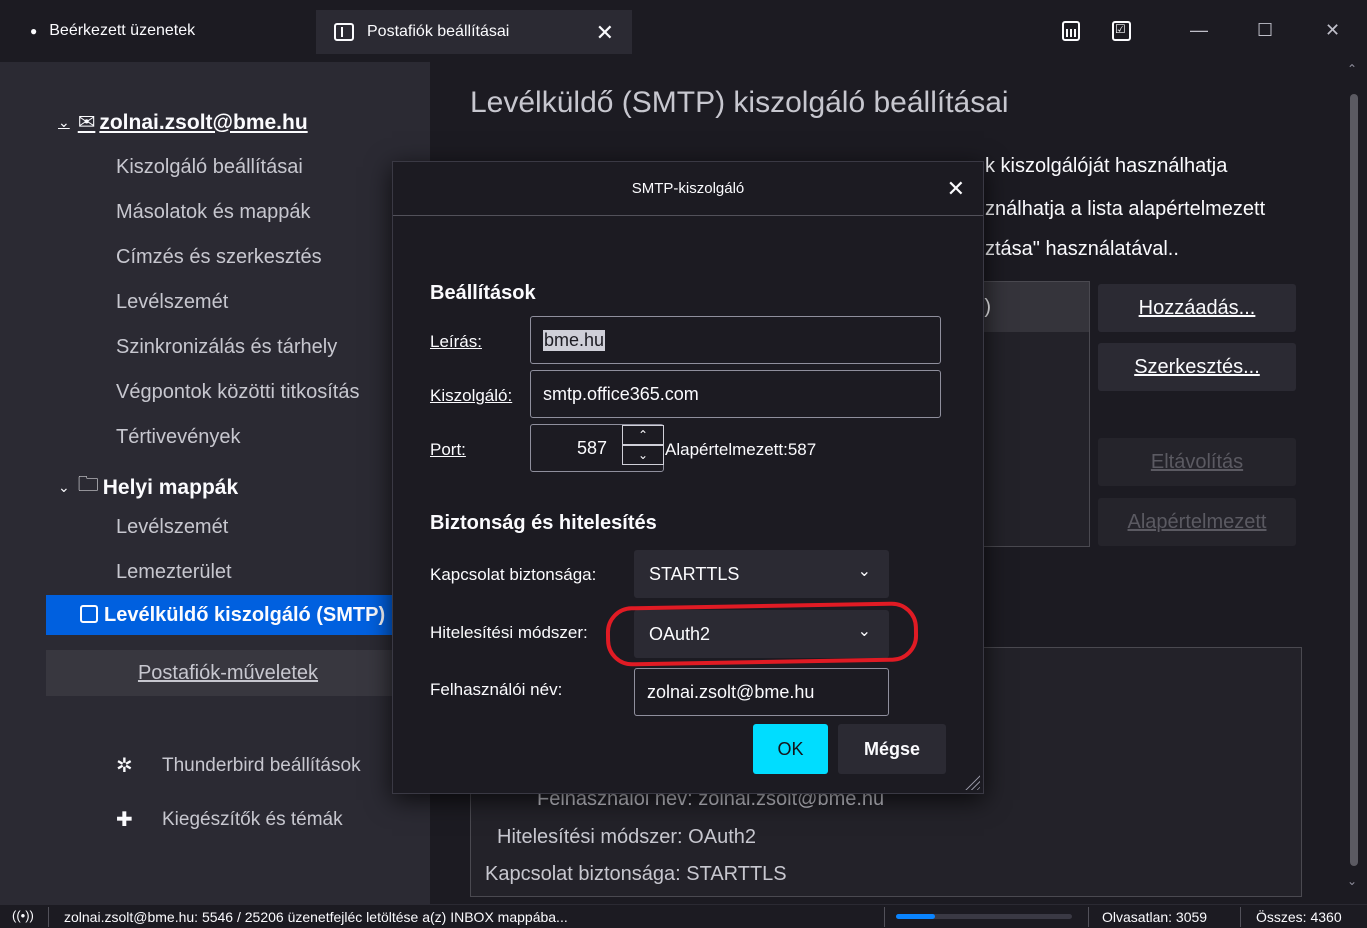 The image size is (1367, 928). I want to click on highlight-annotation-ring, so click(762, 634).